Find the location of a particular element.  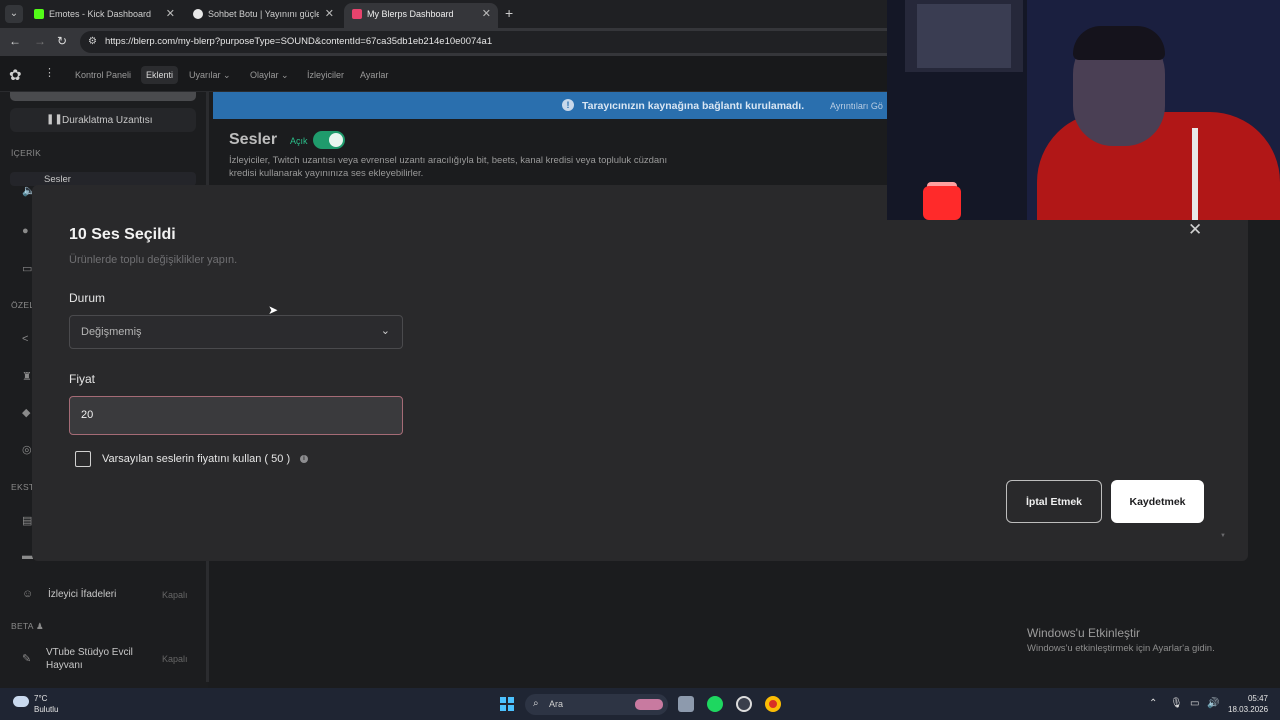

tab-title: Sohbet Botu | Yayınını güçlendir is located at coordinates (263, 14).